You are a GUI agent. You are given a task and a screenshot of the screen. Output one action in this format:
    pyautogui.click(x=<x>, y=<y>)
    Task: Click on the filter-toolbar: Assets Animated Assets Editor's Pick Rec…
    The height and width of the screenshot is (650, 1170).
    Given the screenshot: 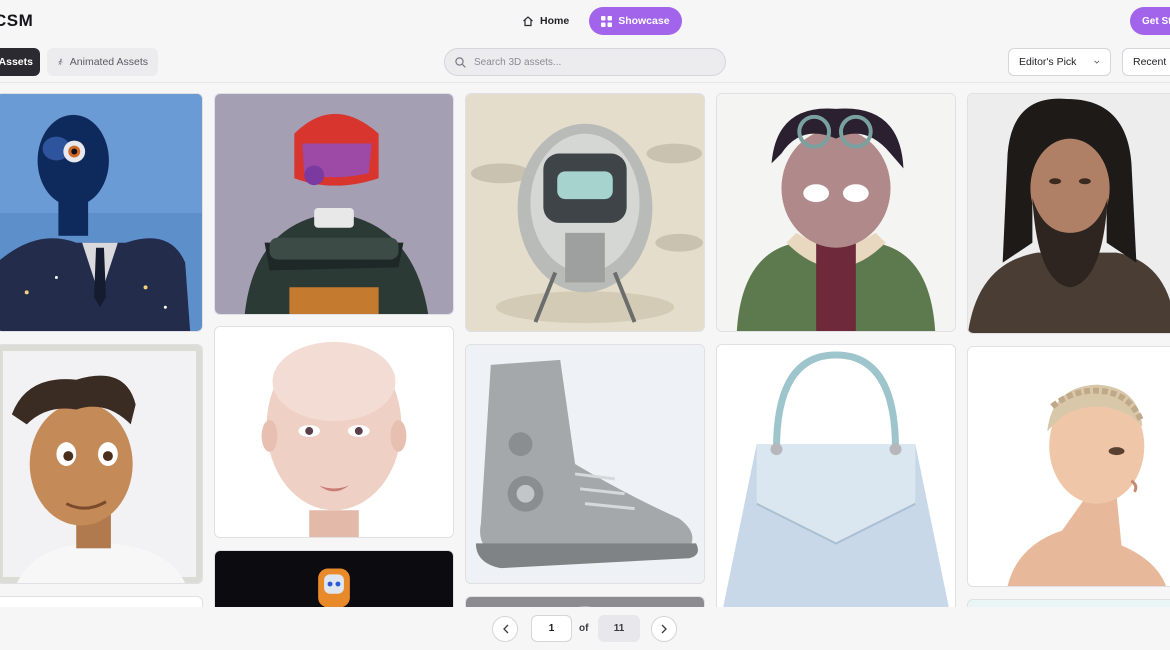 What is the action you would take?
    pyautogui.click(x=585, y=62)
    